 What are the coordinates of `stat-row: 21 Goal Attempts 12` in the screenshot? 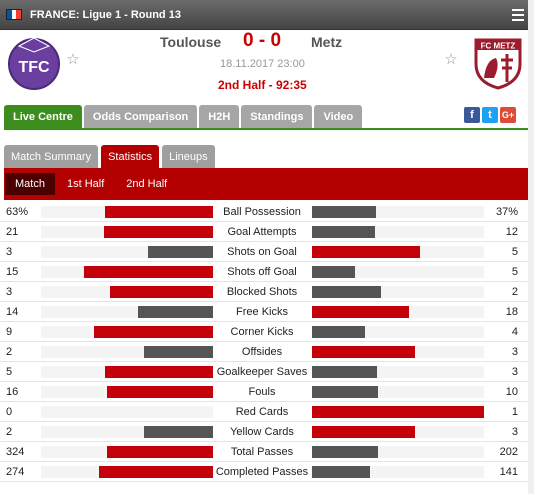 It's located at (267, 232).